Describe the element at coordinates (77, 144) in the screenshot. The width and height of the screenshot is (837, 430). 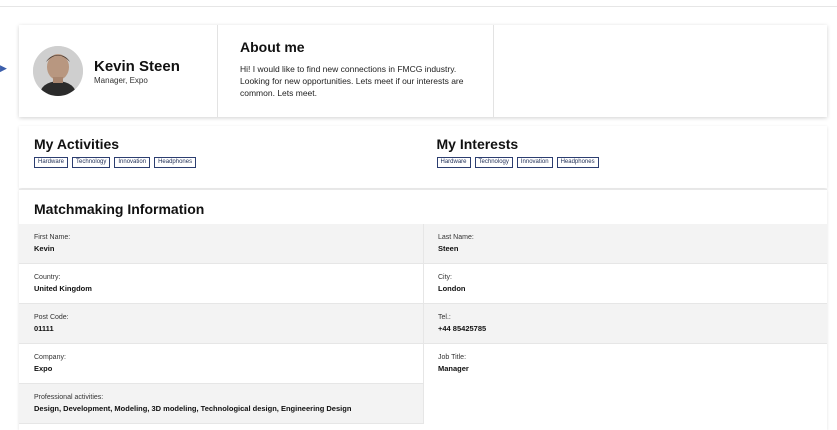
I see `activities-title: My Activities` at that location.